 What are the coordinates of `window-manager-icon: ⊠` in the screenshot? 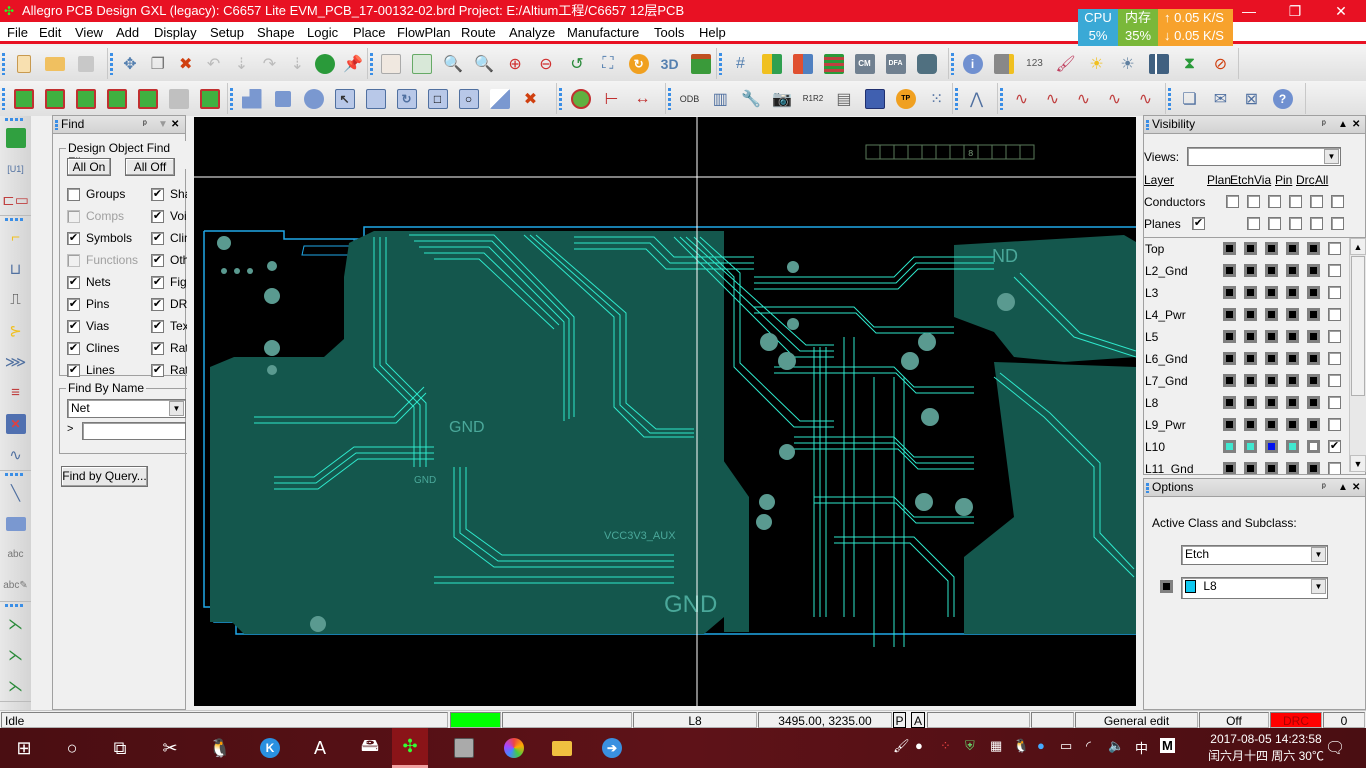 It's located at (1251, 99).